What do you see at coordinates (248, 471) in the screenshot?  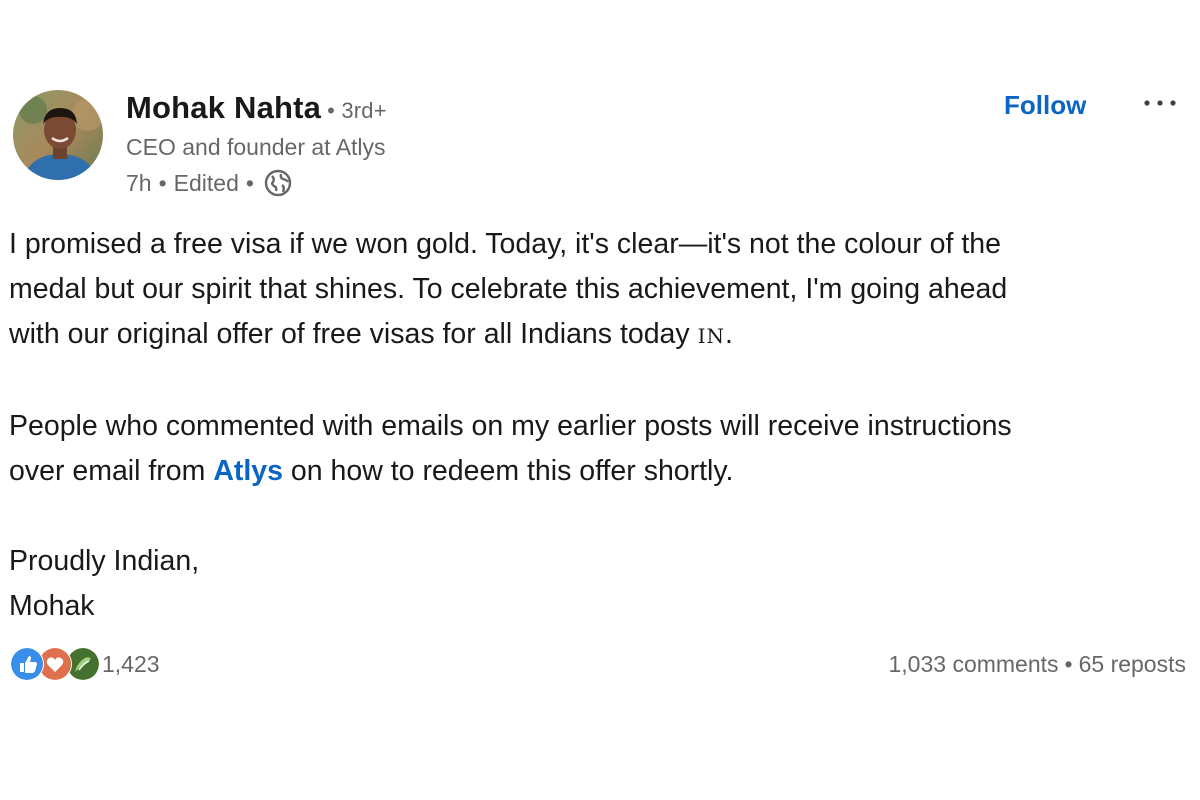 I see `company-mention-link: Atlys` at bounding box center [248, 471].